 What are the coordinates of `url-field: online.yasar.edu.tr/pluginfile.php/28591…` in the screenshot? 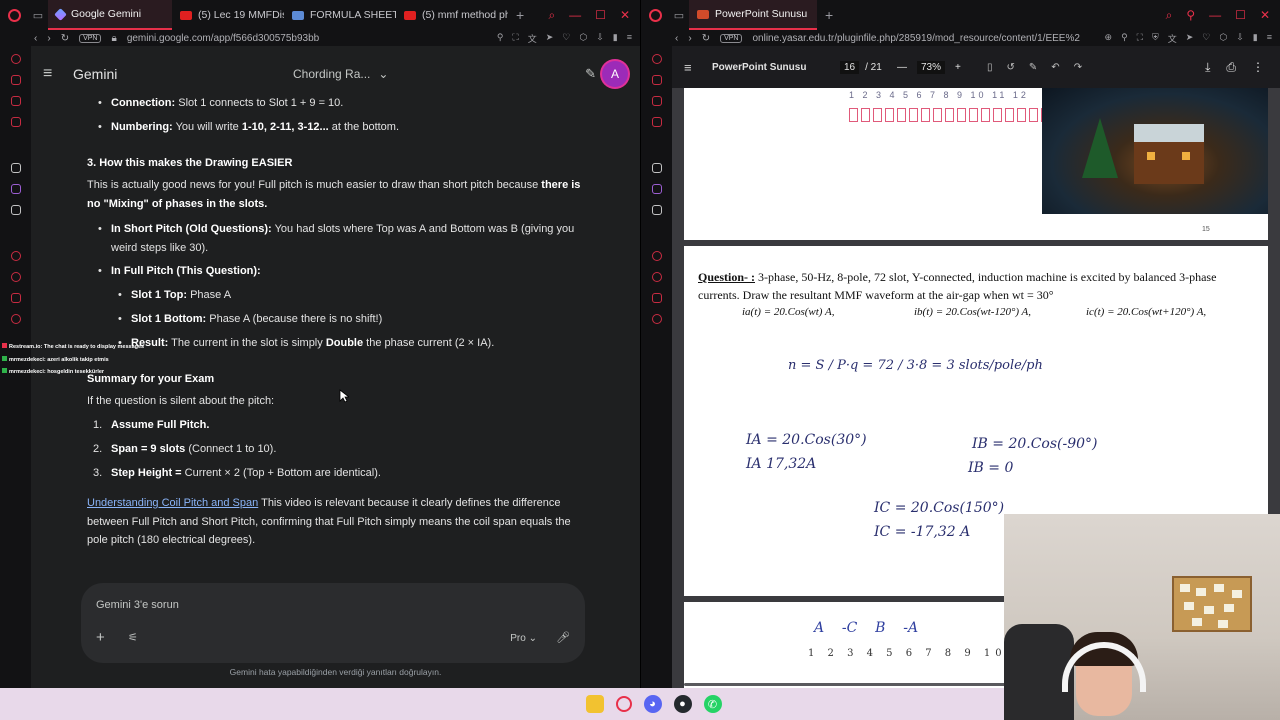 It's located at (915, 38).